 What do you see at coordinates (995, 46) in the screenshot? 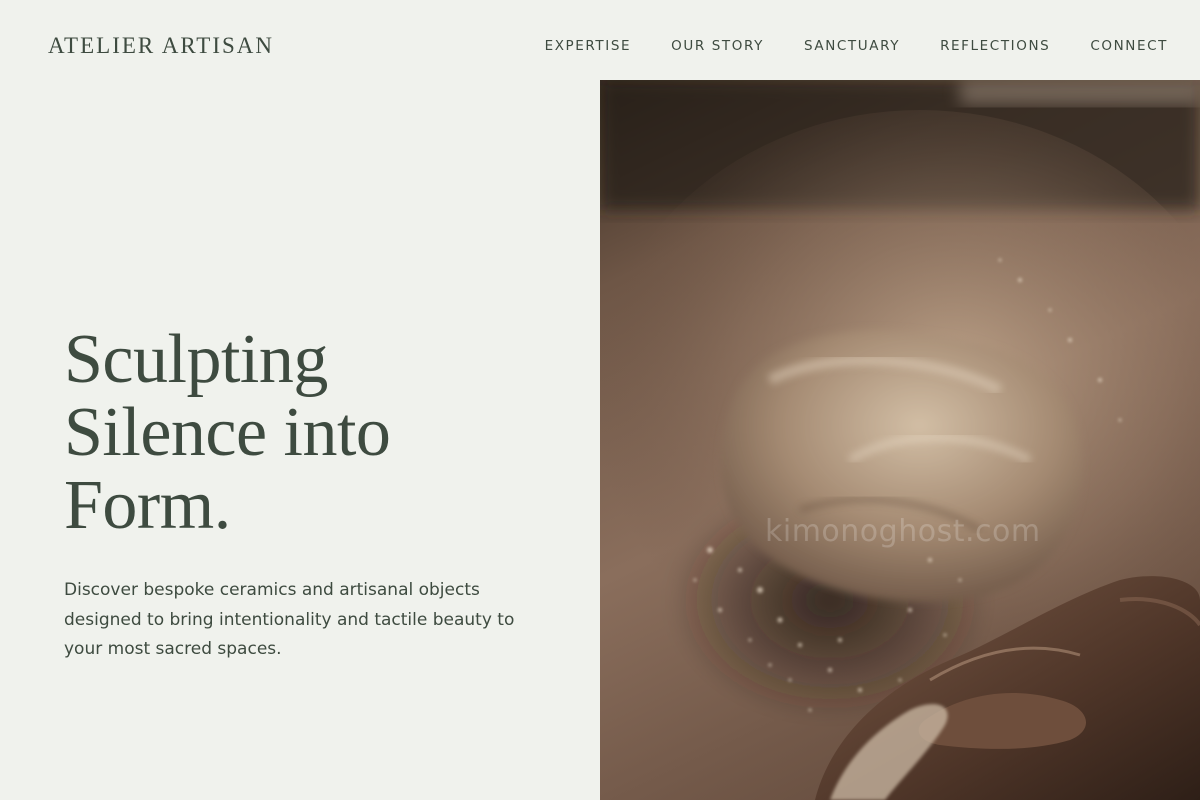
I see `nav-item-reflections: REFLECTIONS` at bounding box center [995, 46].